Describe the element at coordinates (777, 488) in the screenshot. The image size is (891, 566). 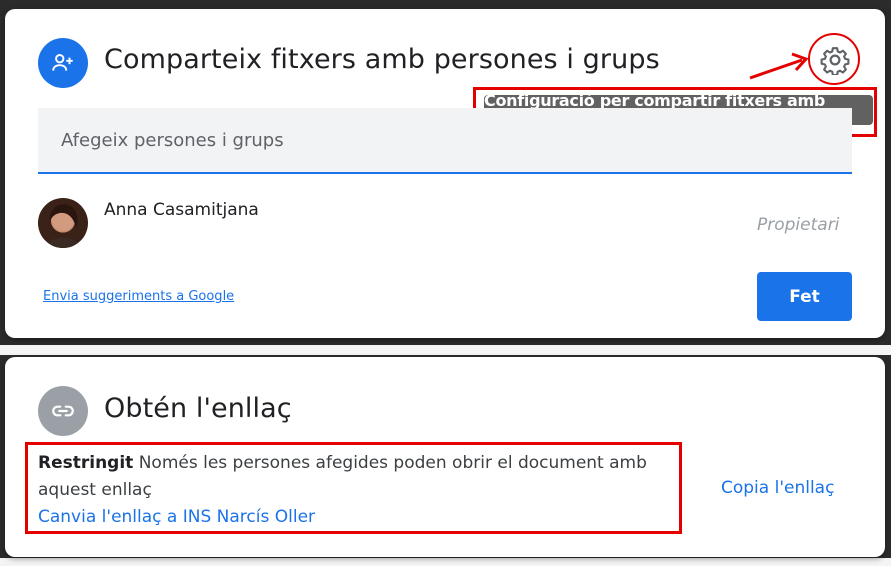
I see `copy-link-button: Copia l'enllaç` at that location.